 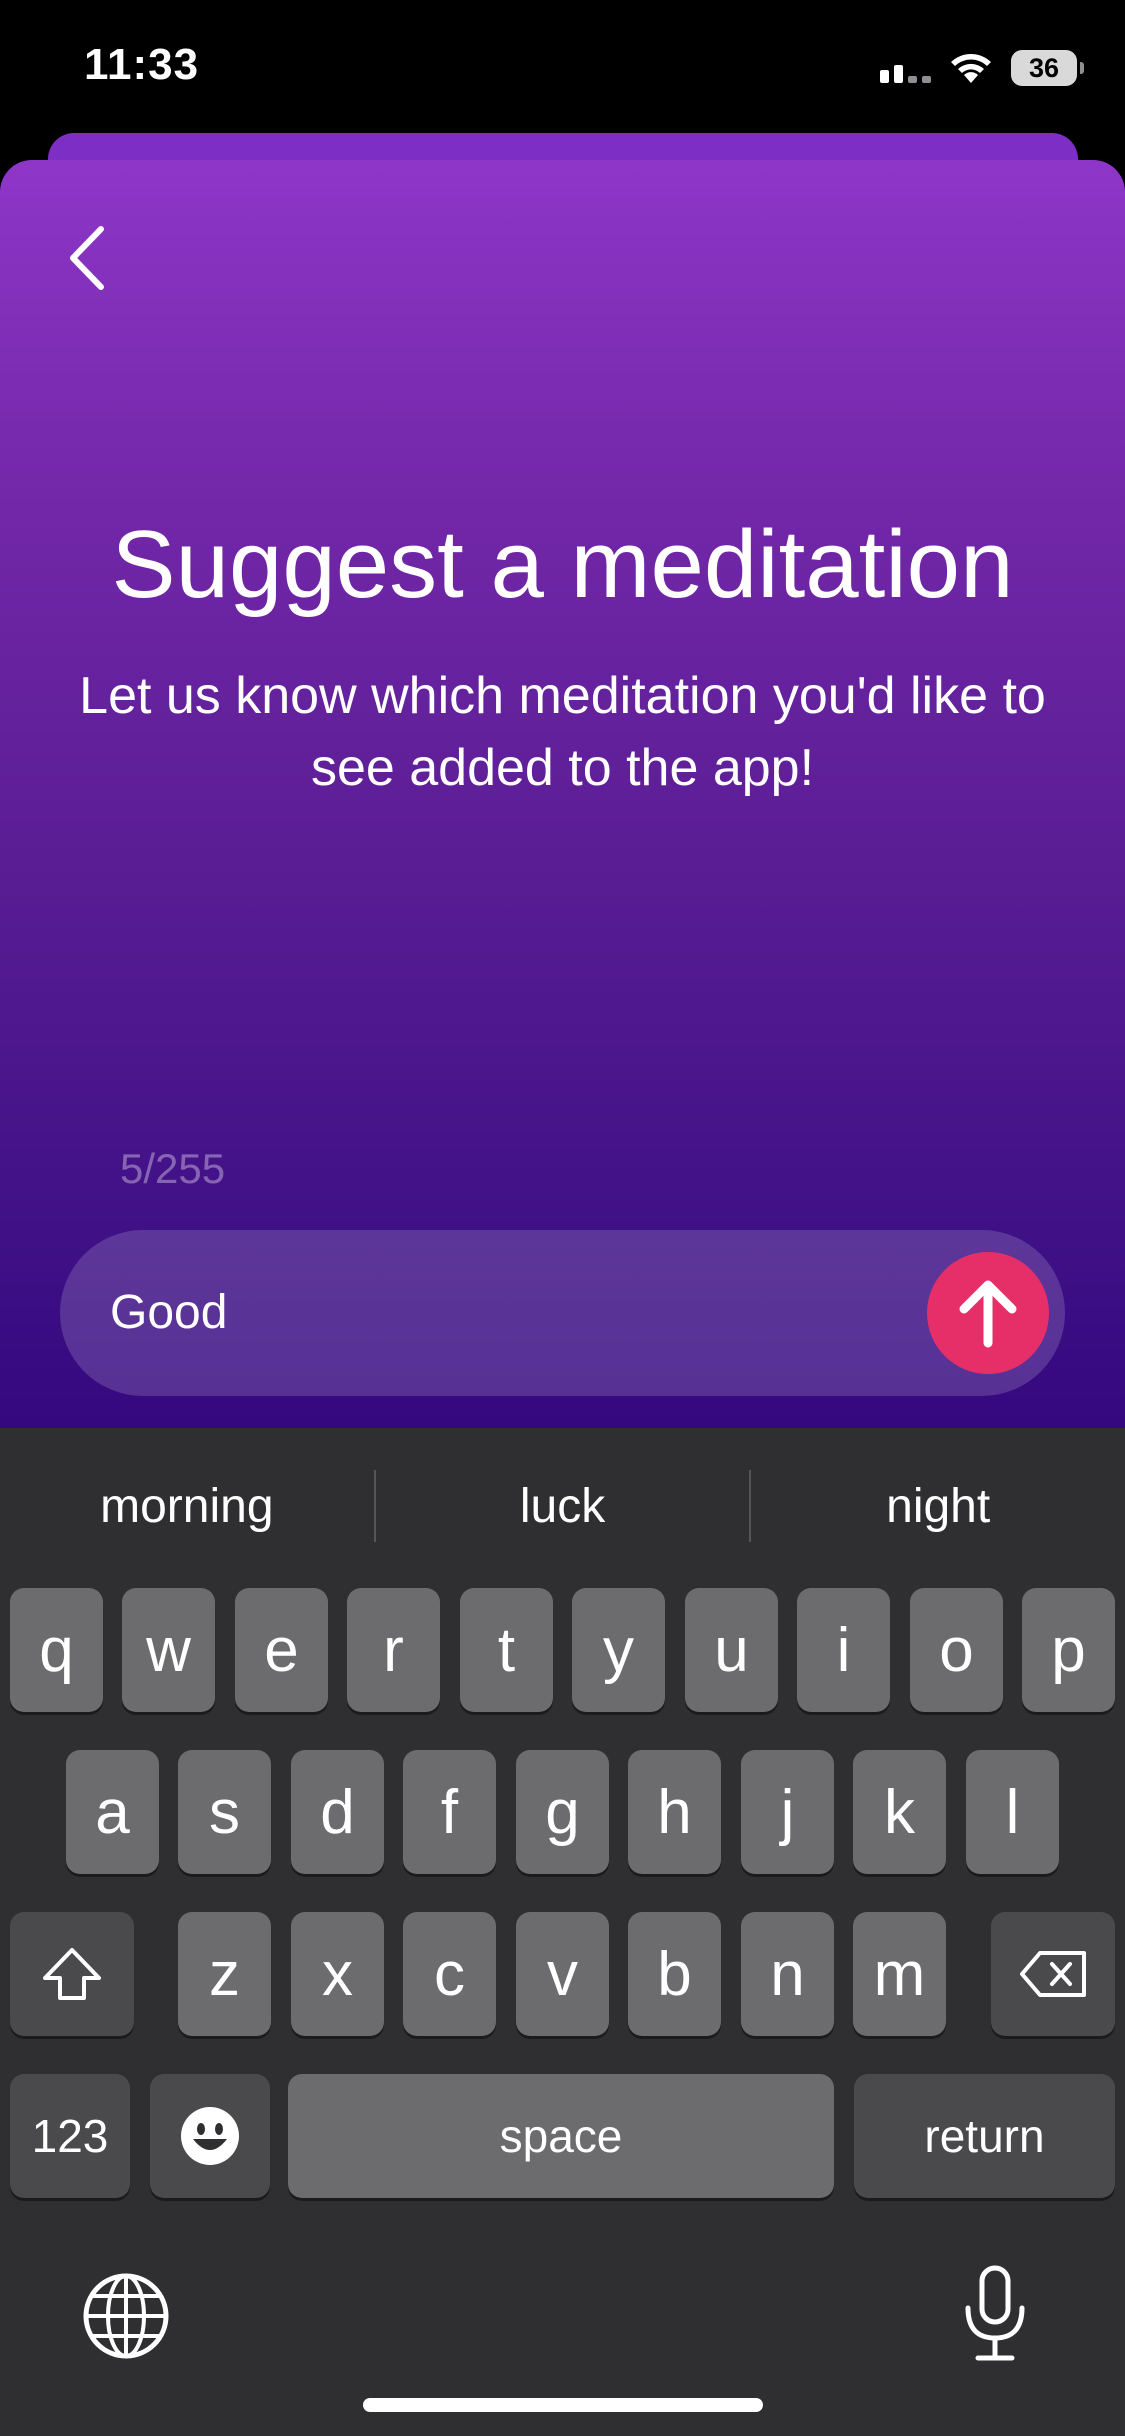 I want to click on key-v: v, so click(x=562, y=1974).